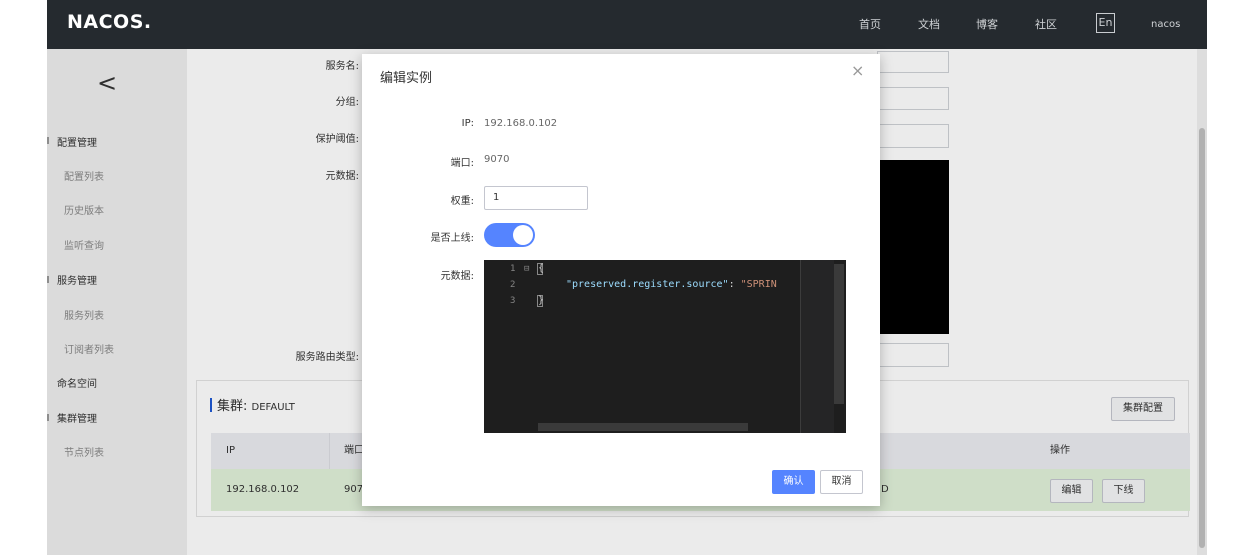 The height and width of the screenshot is (555, 1236). Describe the element at coordinates (452, 238) in the screenshot. I see `online-label: 是否上线:` at that location.